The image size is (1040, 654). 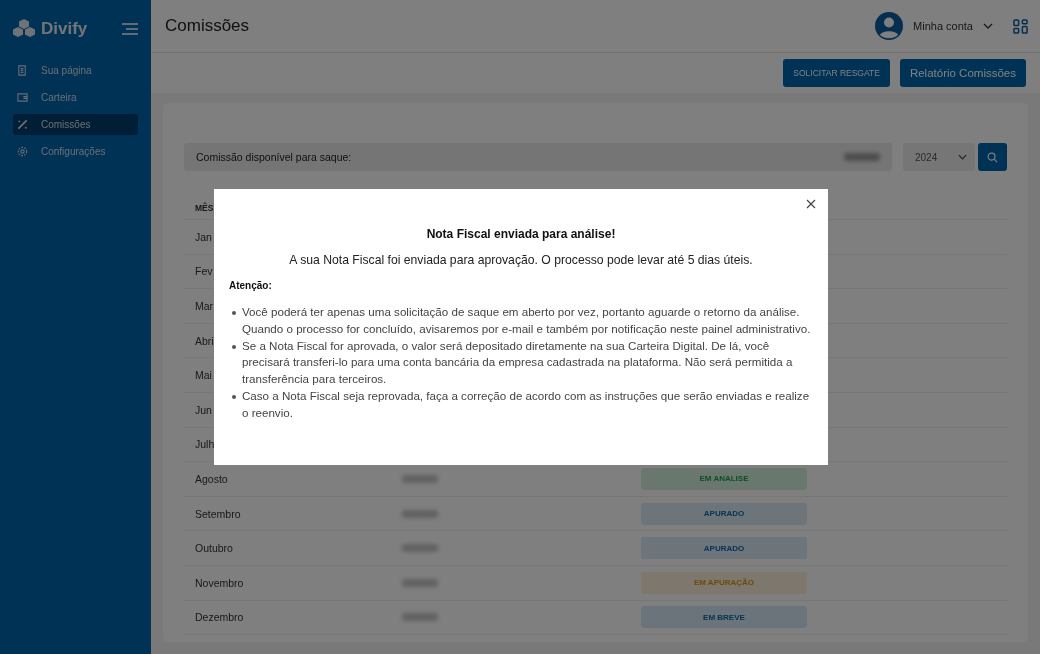 I want to click on sidebar-item: Carteira, so click(x=75, y=97).